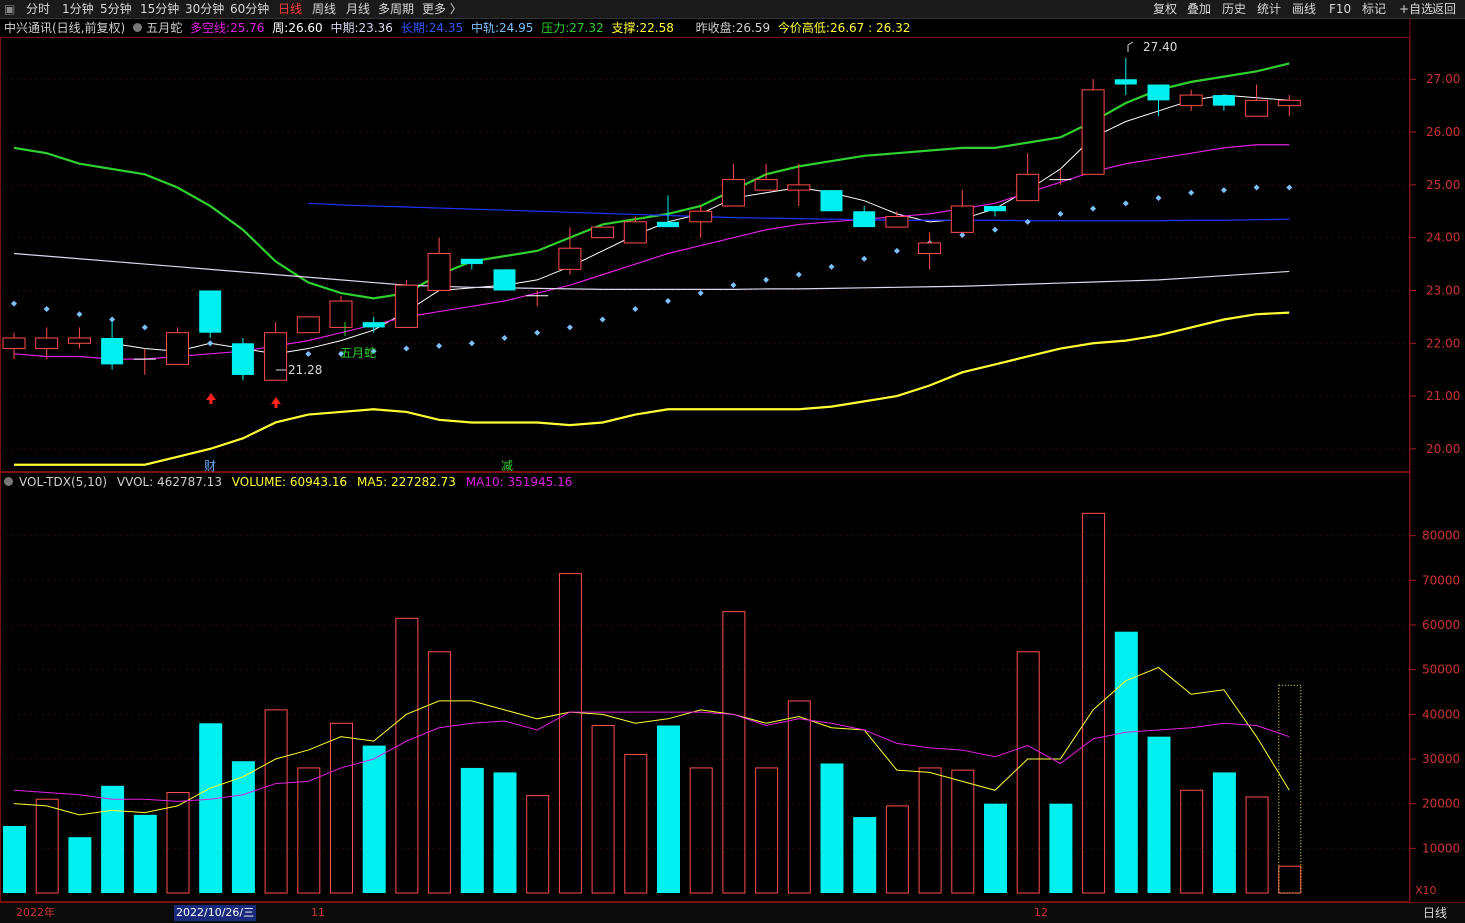 This screenshot has width=1465, height=923. What do you see at coordinates (1441, 848) in the screenshot?
I see `volume-tick-label: 10000` at bounding box center [1441, 848].